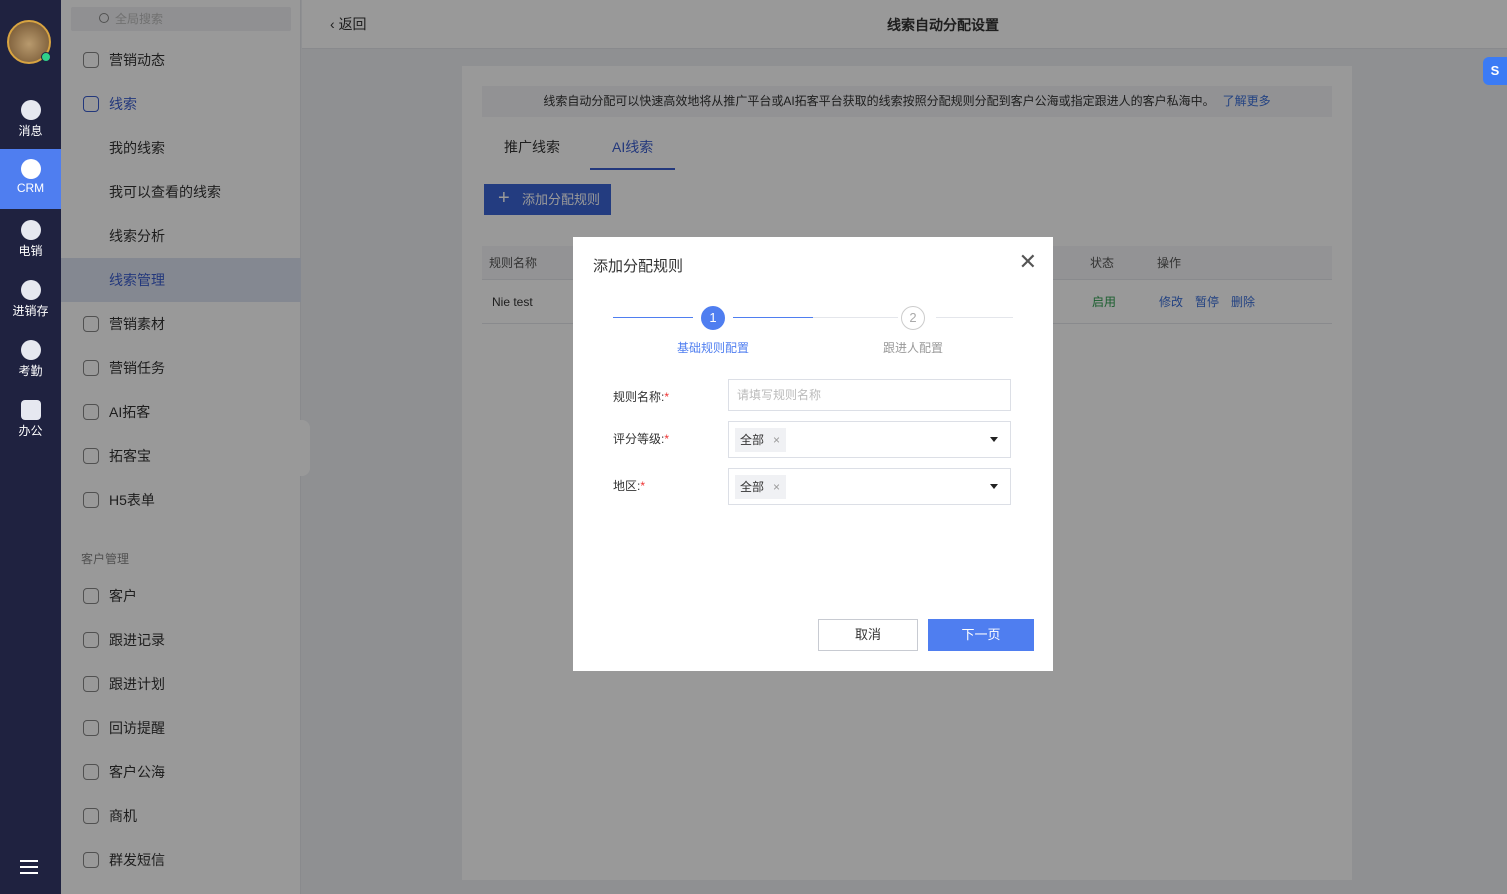 This screenshot has width=1507, height=894. What do you see at coordinates (779, 395) in the screenshot?
I see `placeholder: 请填写规则名称` at bounding box center [779, 395].